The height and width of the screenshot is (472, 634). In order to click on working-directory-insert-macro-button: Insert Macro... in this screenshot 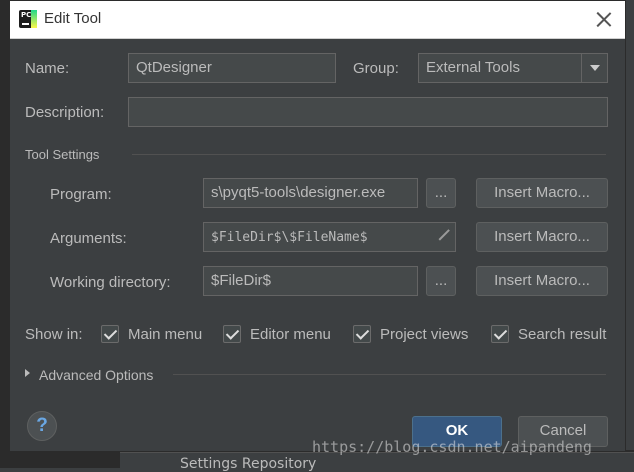, I will do `click(542, 281)`.